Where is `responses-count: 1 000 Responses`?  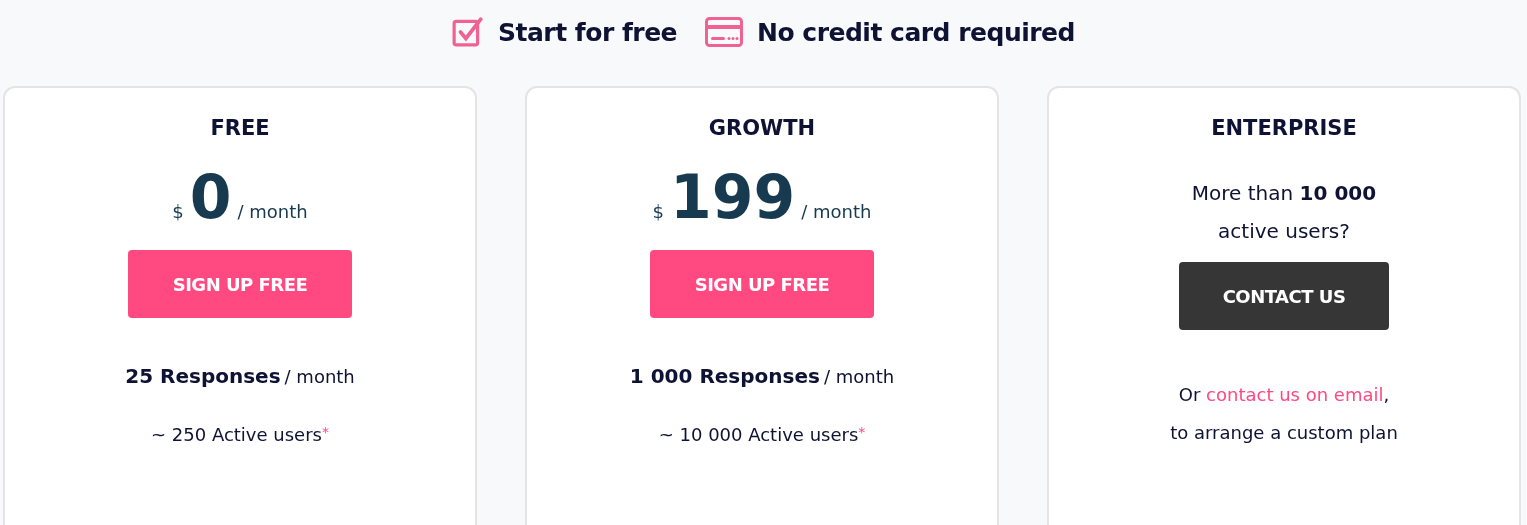
responses-count: 1 000 Responses is located at coordinates (724, 376).